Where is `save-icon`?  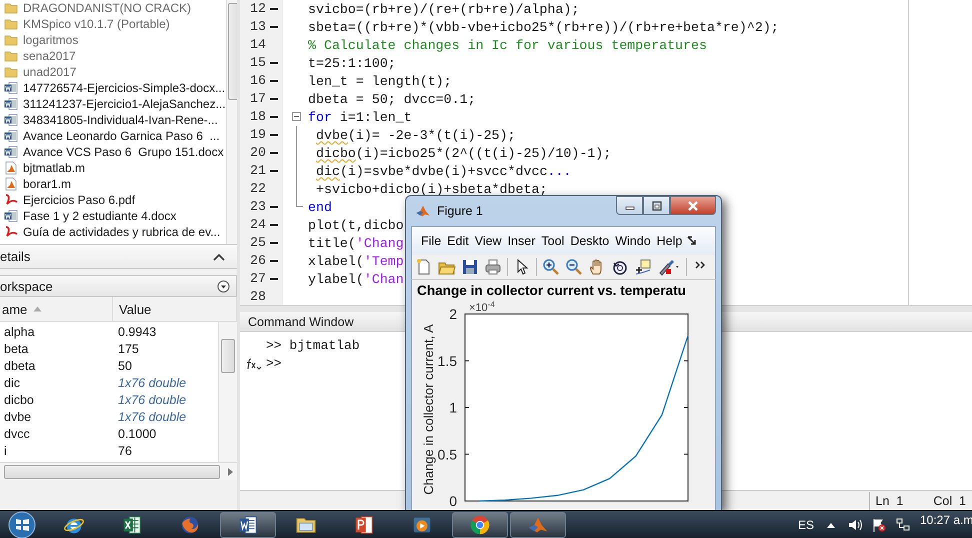 save-icon is located at coordinates (470, 267).